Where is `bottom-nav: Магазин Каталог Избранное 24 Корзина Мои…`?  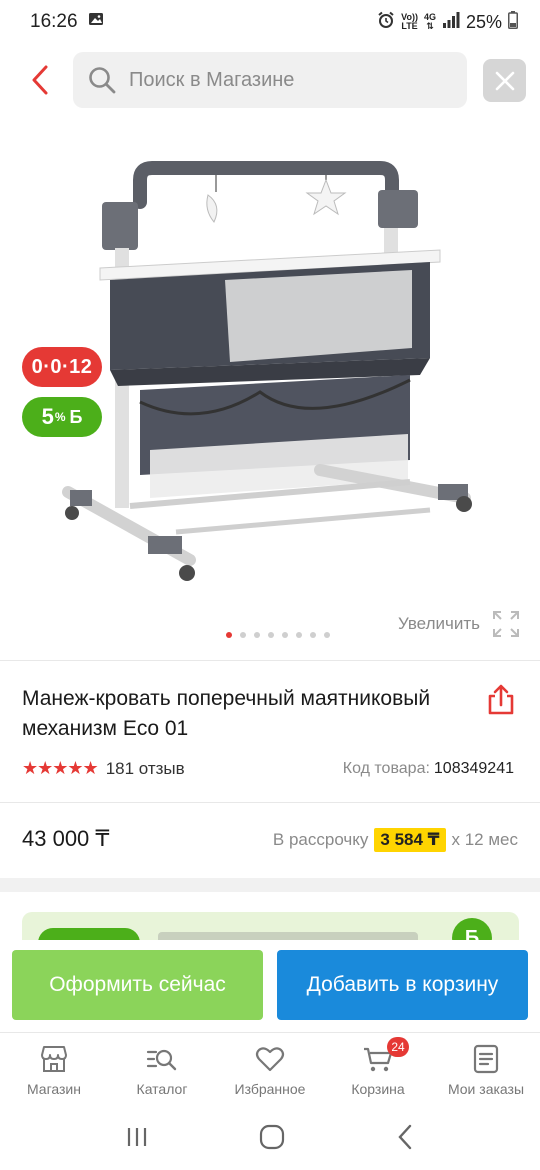
bottom-nav: Магазин Каталог Избранное 24 Корзина Мои… is located at coordinates (270, 1070).